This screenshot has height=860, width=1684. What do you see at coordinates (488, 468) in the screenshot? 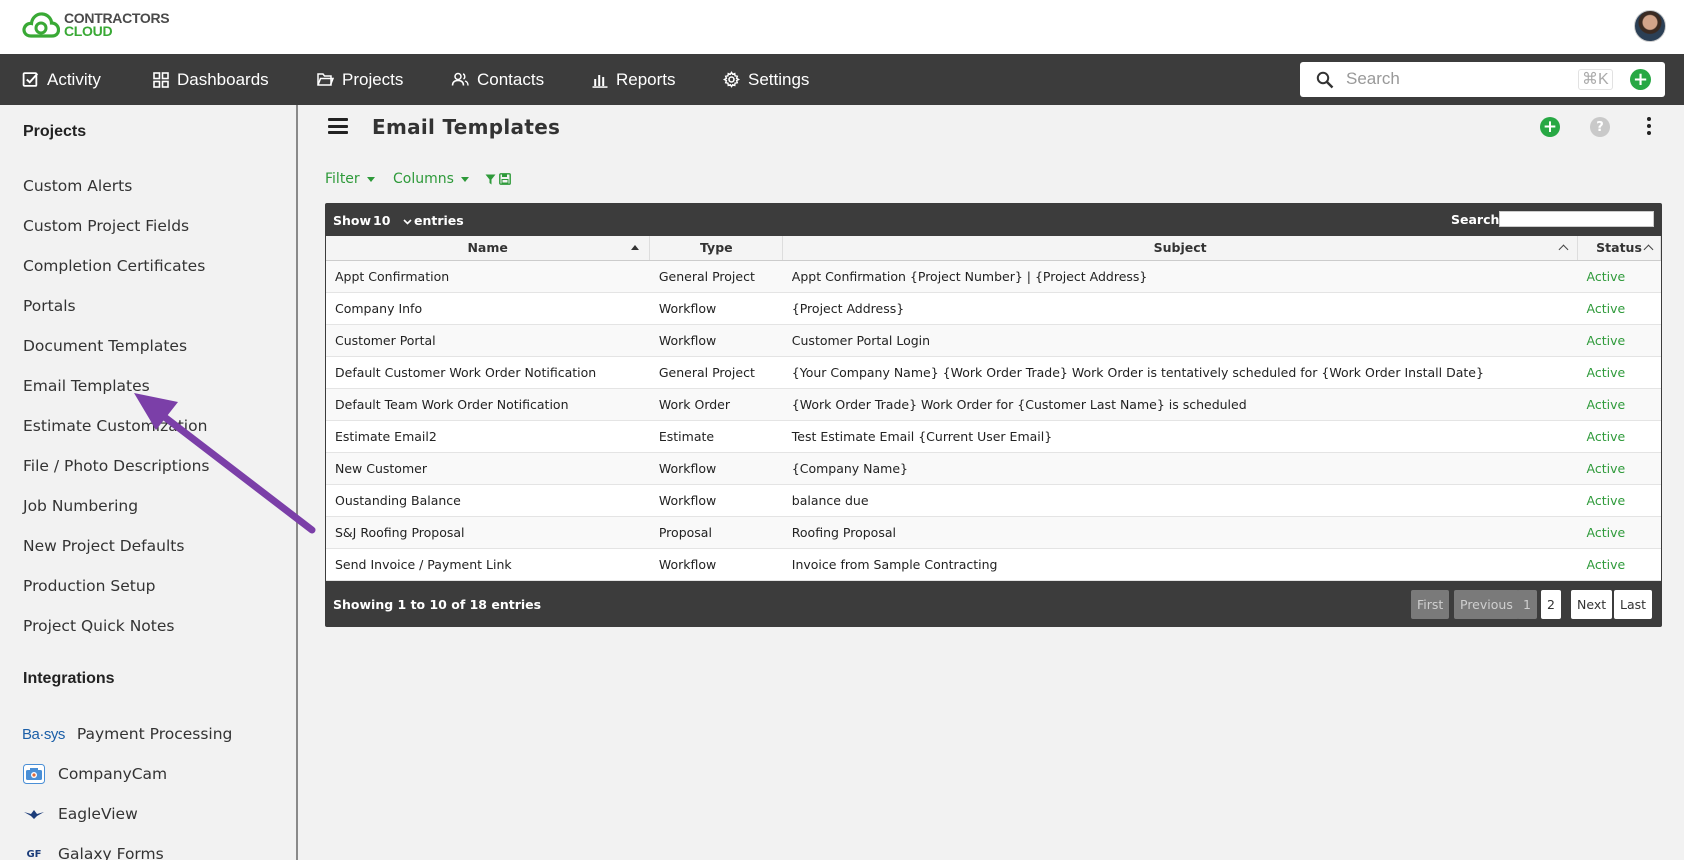
I see `cell-name: New Customer` at bounding box center [488, 468].